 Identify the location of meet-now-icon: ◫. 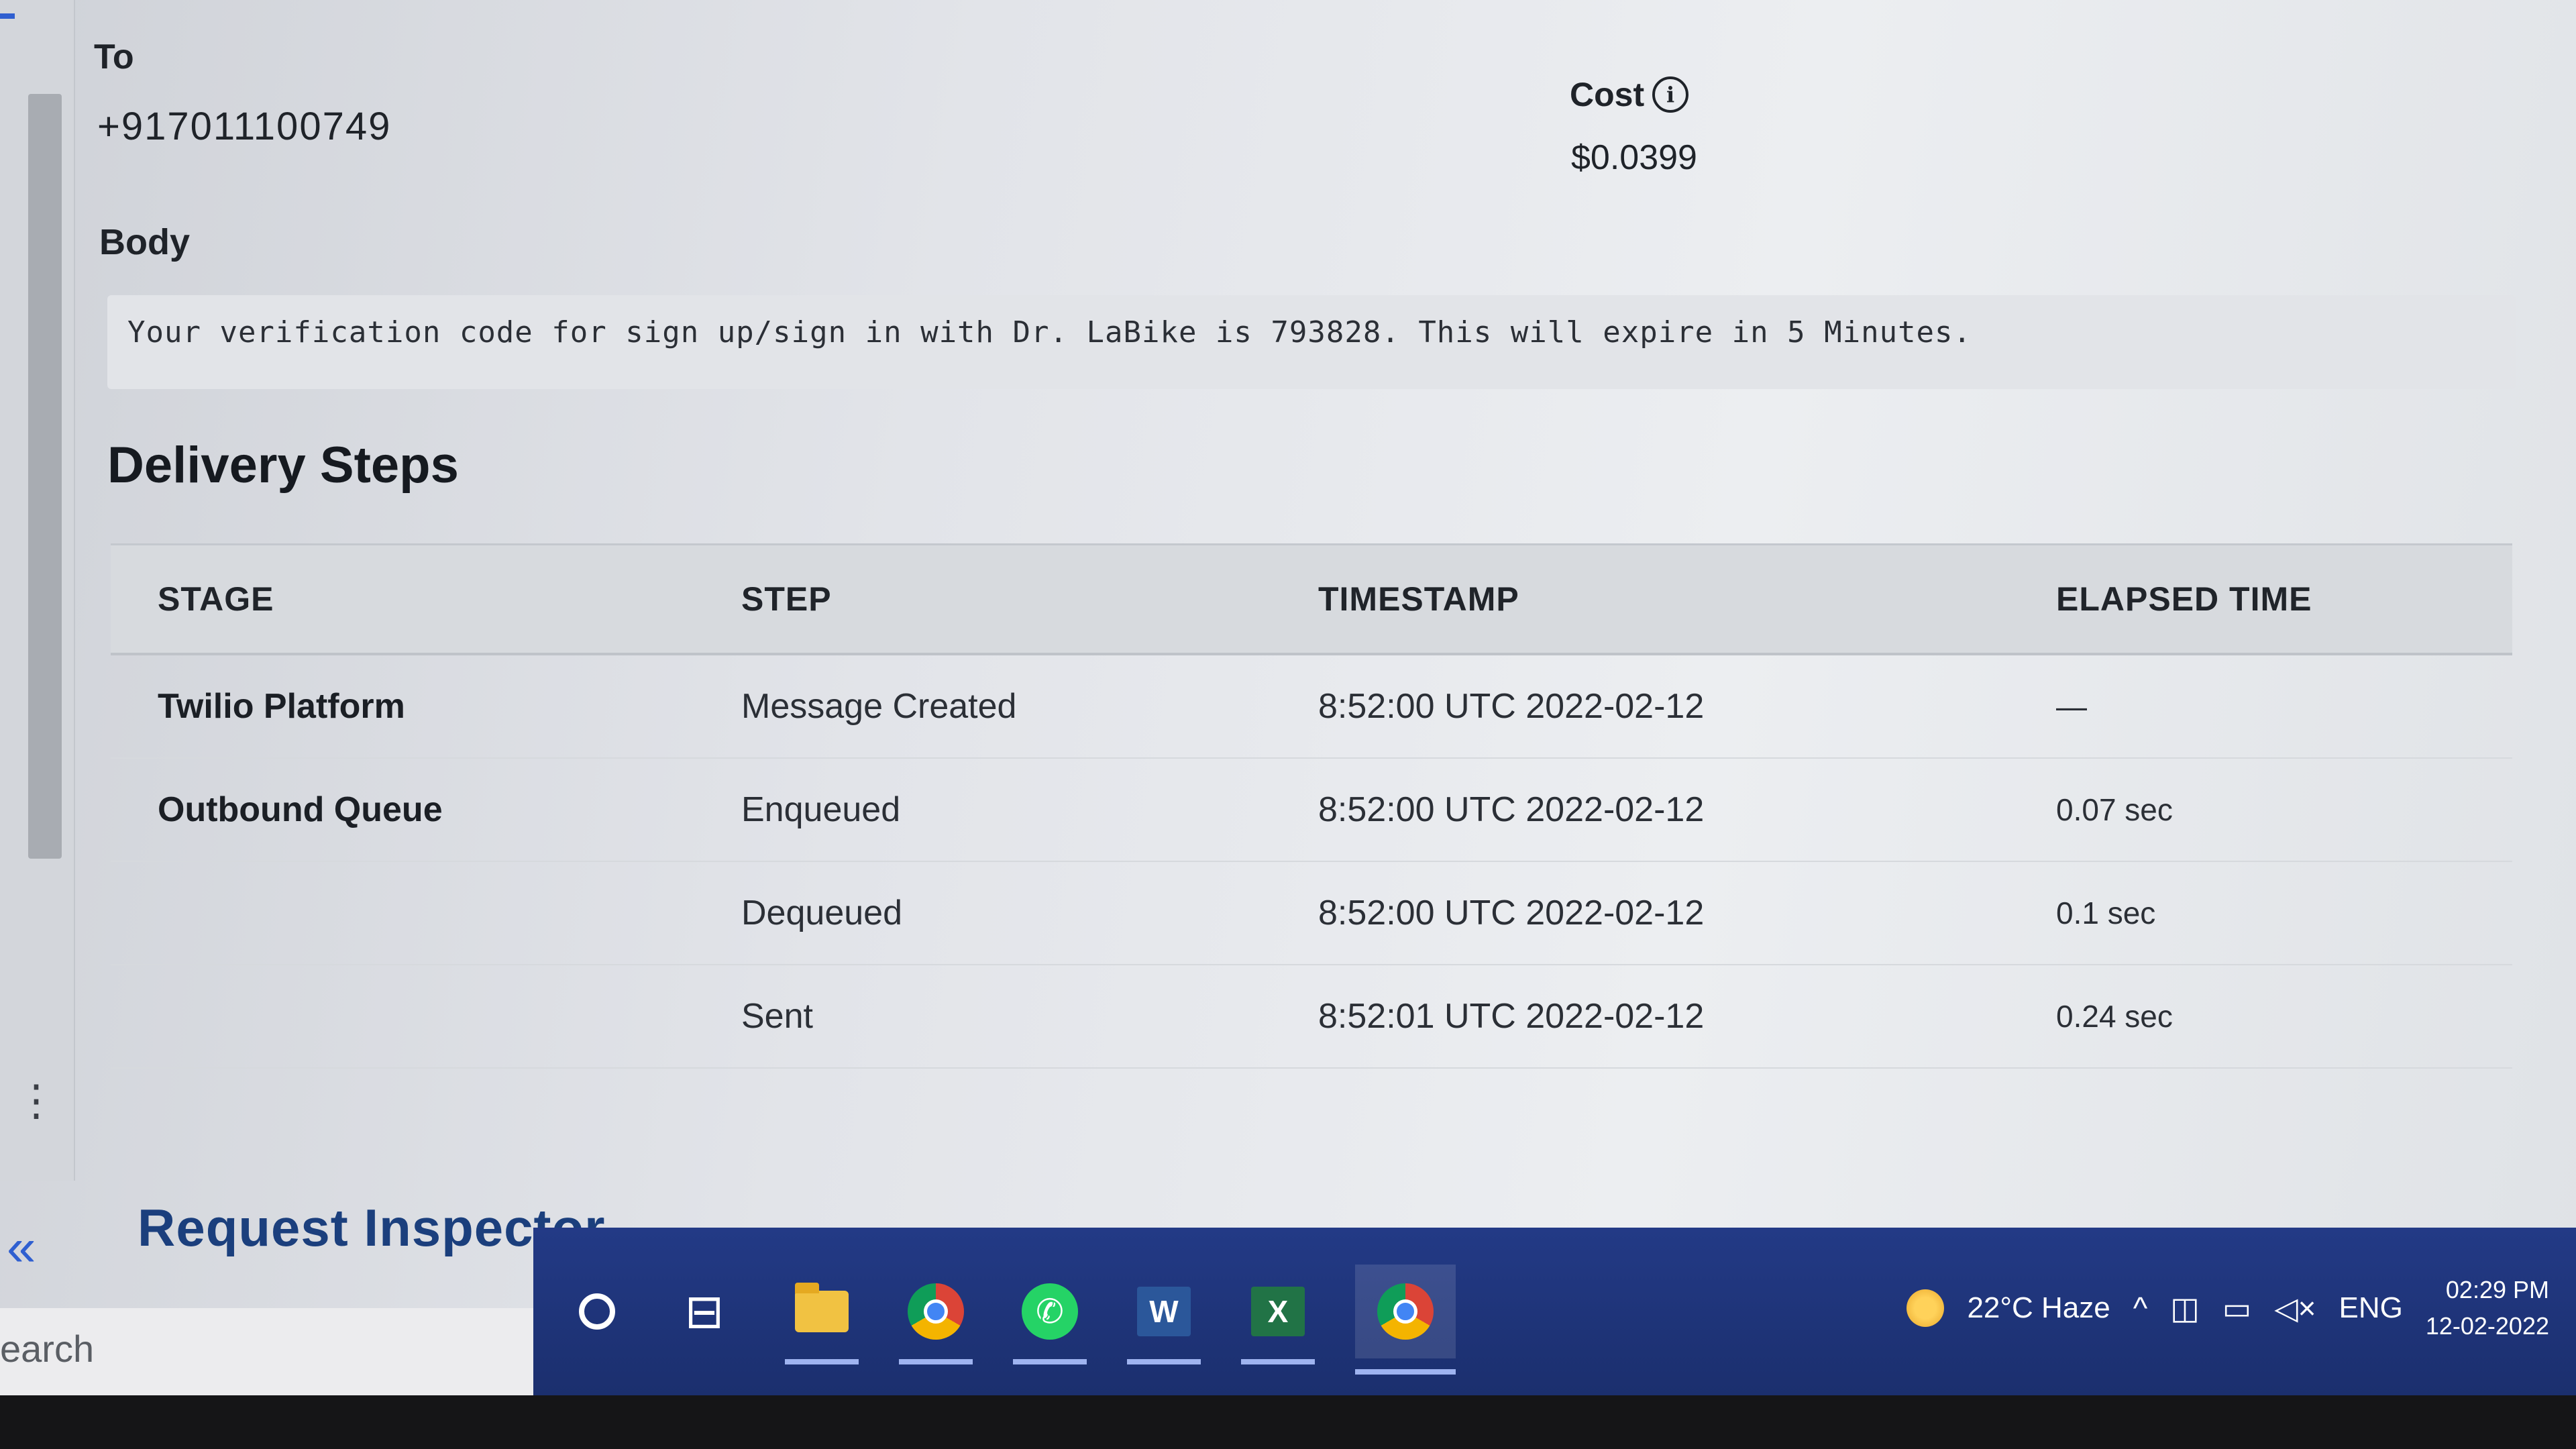
(2184, 1308).